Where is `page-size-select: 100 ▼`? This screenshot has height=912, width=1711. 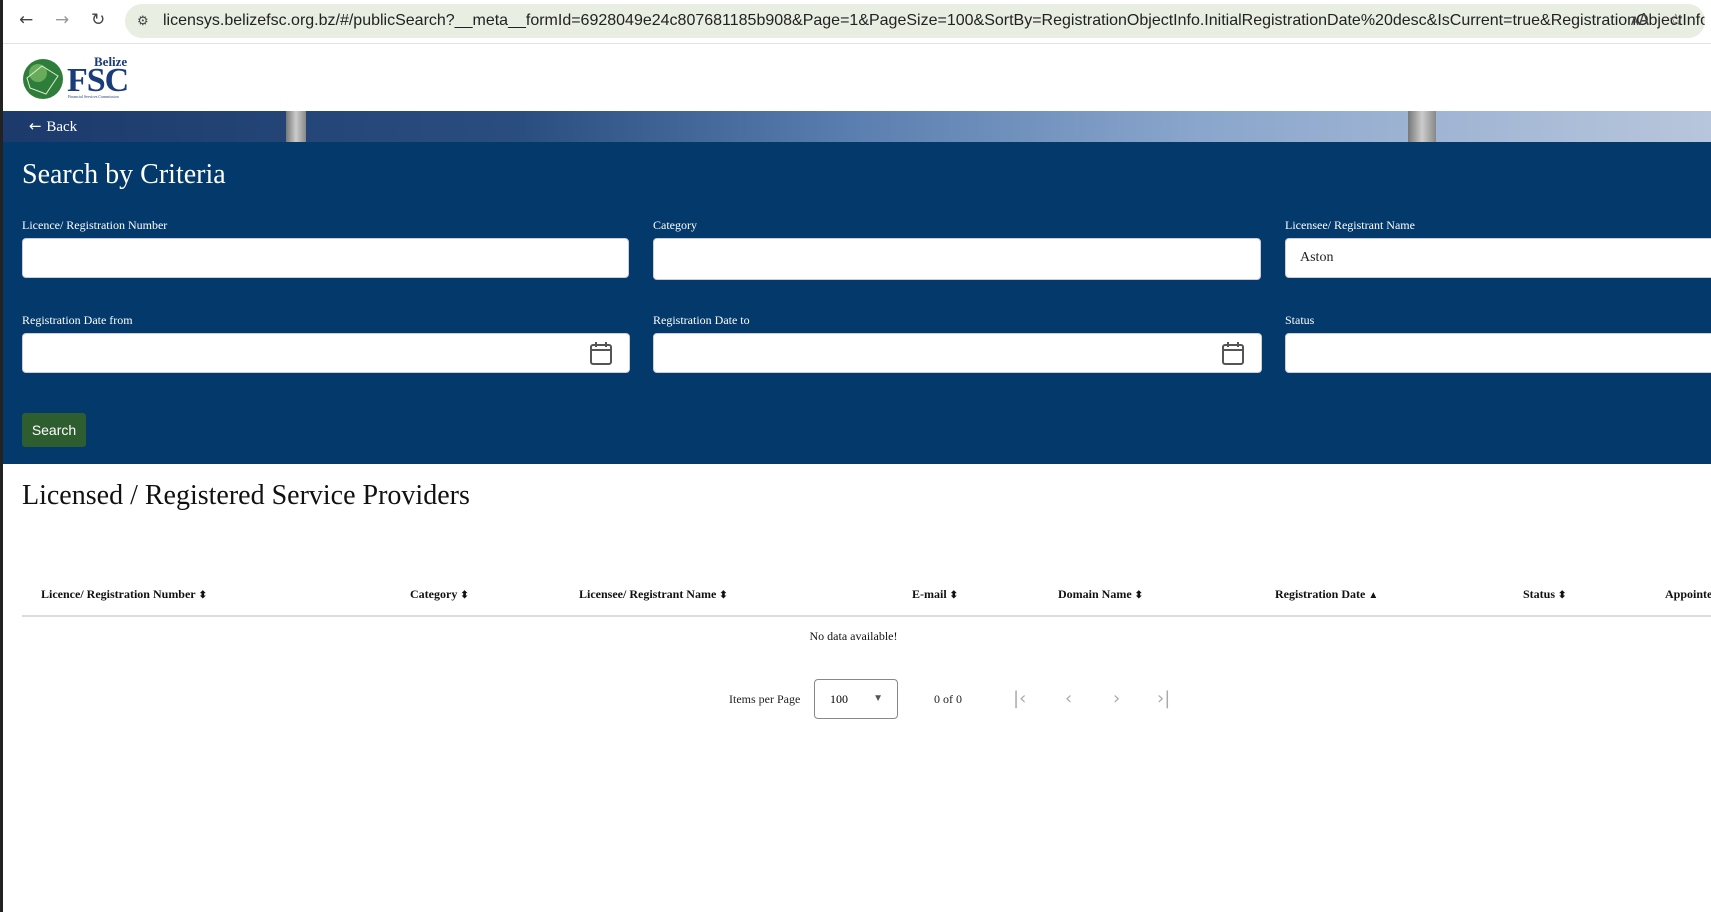 page-size-select: 100 ▼ is located at coordinates (856, 699).